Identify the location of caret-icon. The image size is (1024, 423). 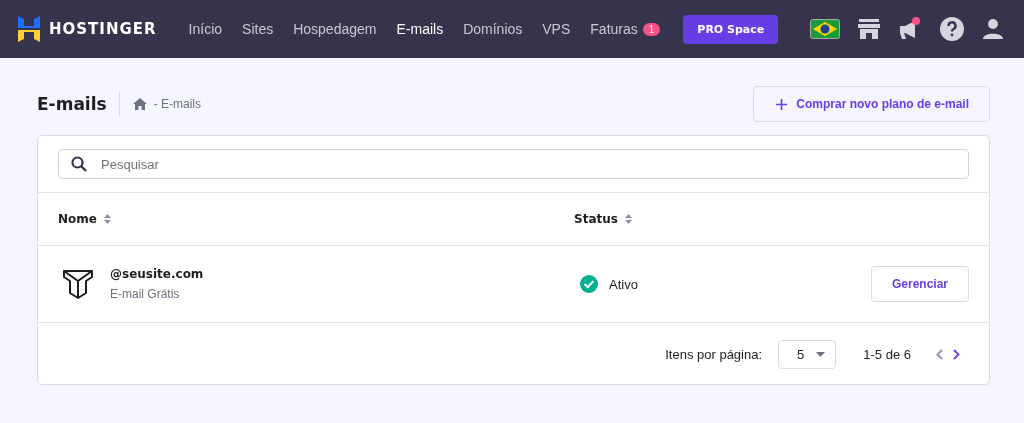
(821, 354).